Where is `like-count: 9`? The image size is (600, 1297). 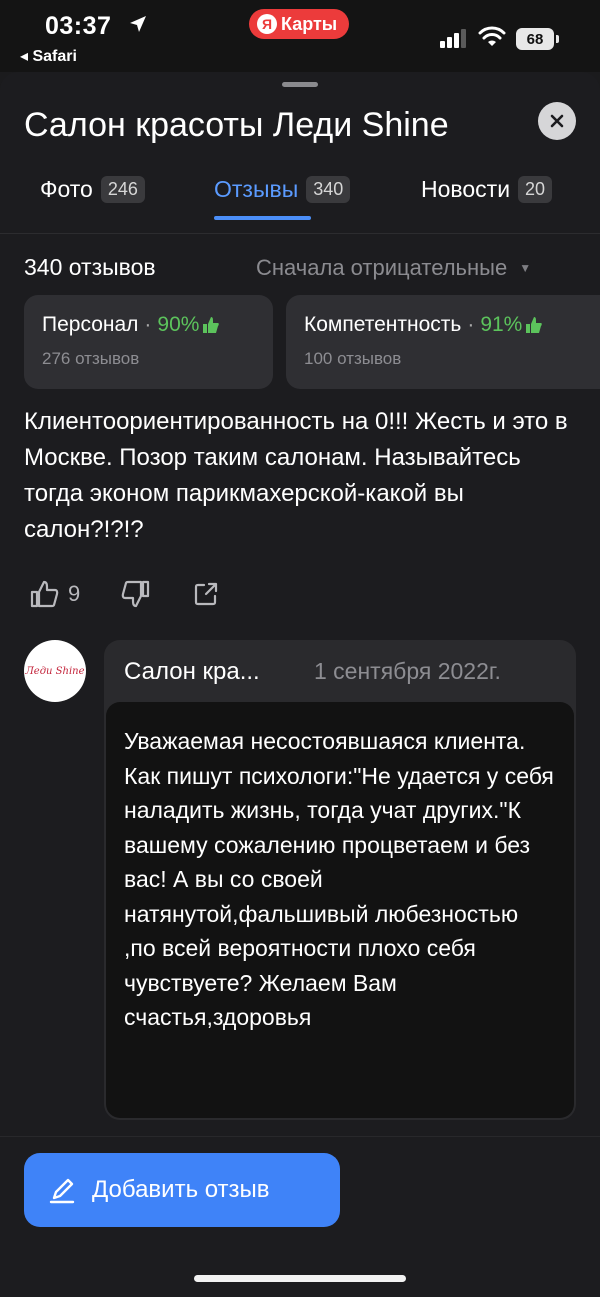 like-count: 9 is located at coordinates (74, 593).